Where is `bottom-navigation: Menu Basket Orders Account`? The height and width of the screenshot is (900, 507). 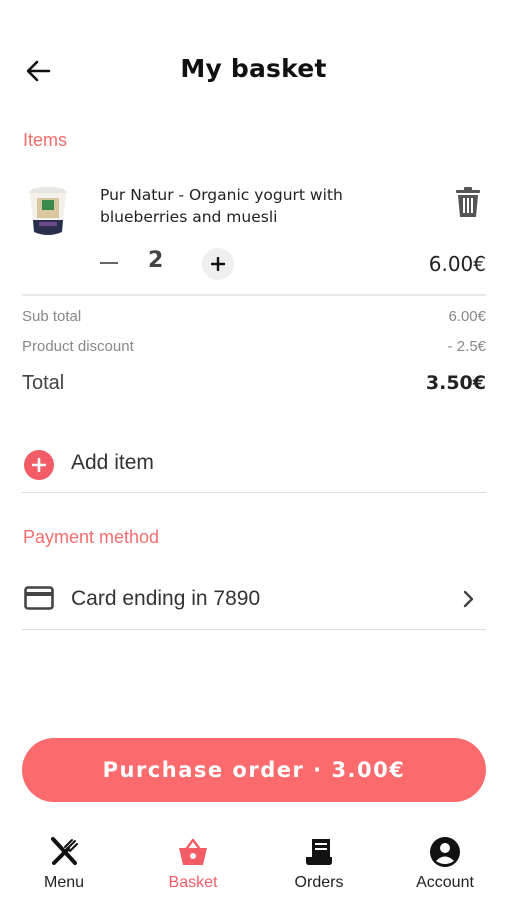 bottom-navigation: Menu Basket Orders Account is located at coordinates (253, 865).